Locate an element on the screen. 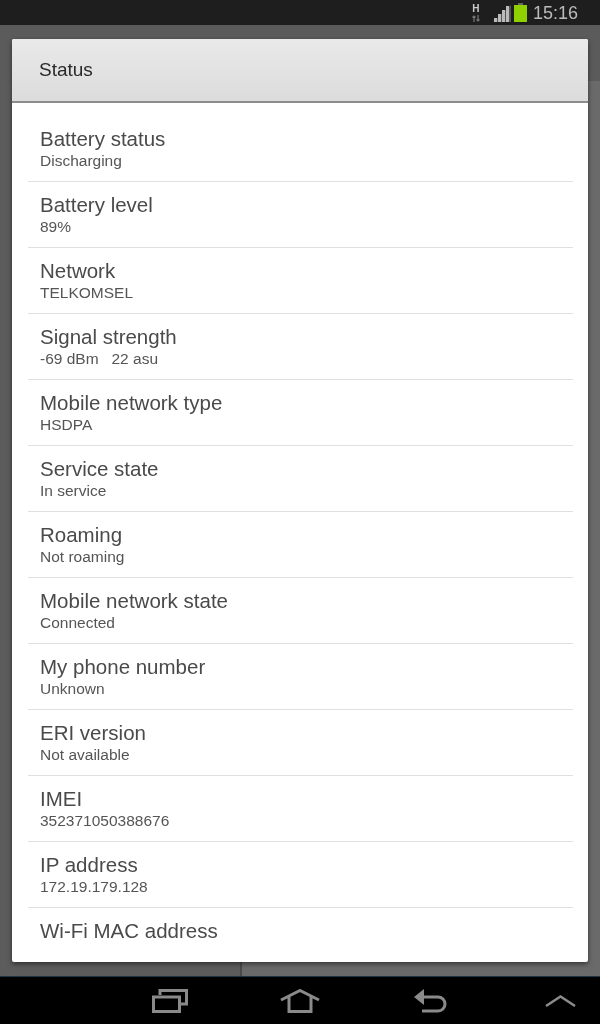 The image size is (600, 1024). status-item-value: Discharging is located at coordinates (81, 161).